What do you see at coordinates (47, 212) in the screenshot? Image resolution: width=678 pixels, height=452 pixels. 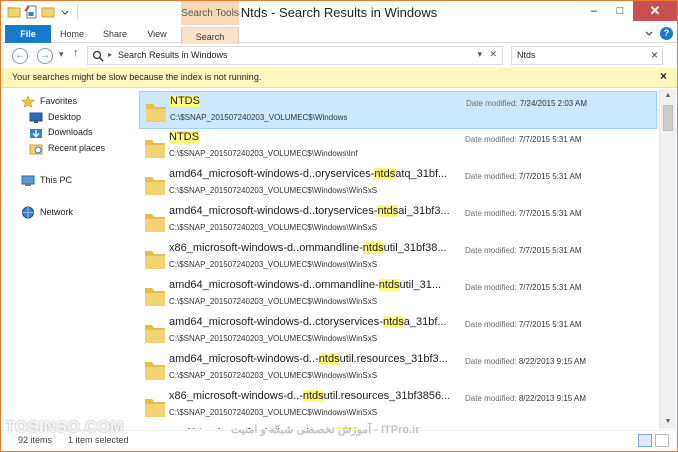 I see `nav-network: Network` at bounding box center [47, 212].